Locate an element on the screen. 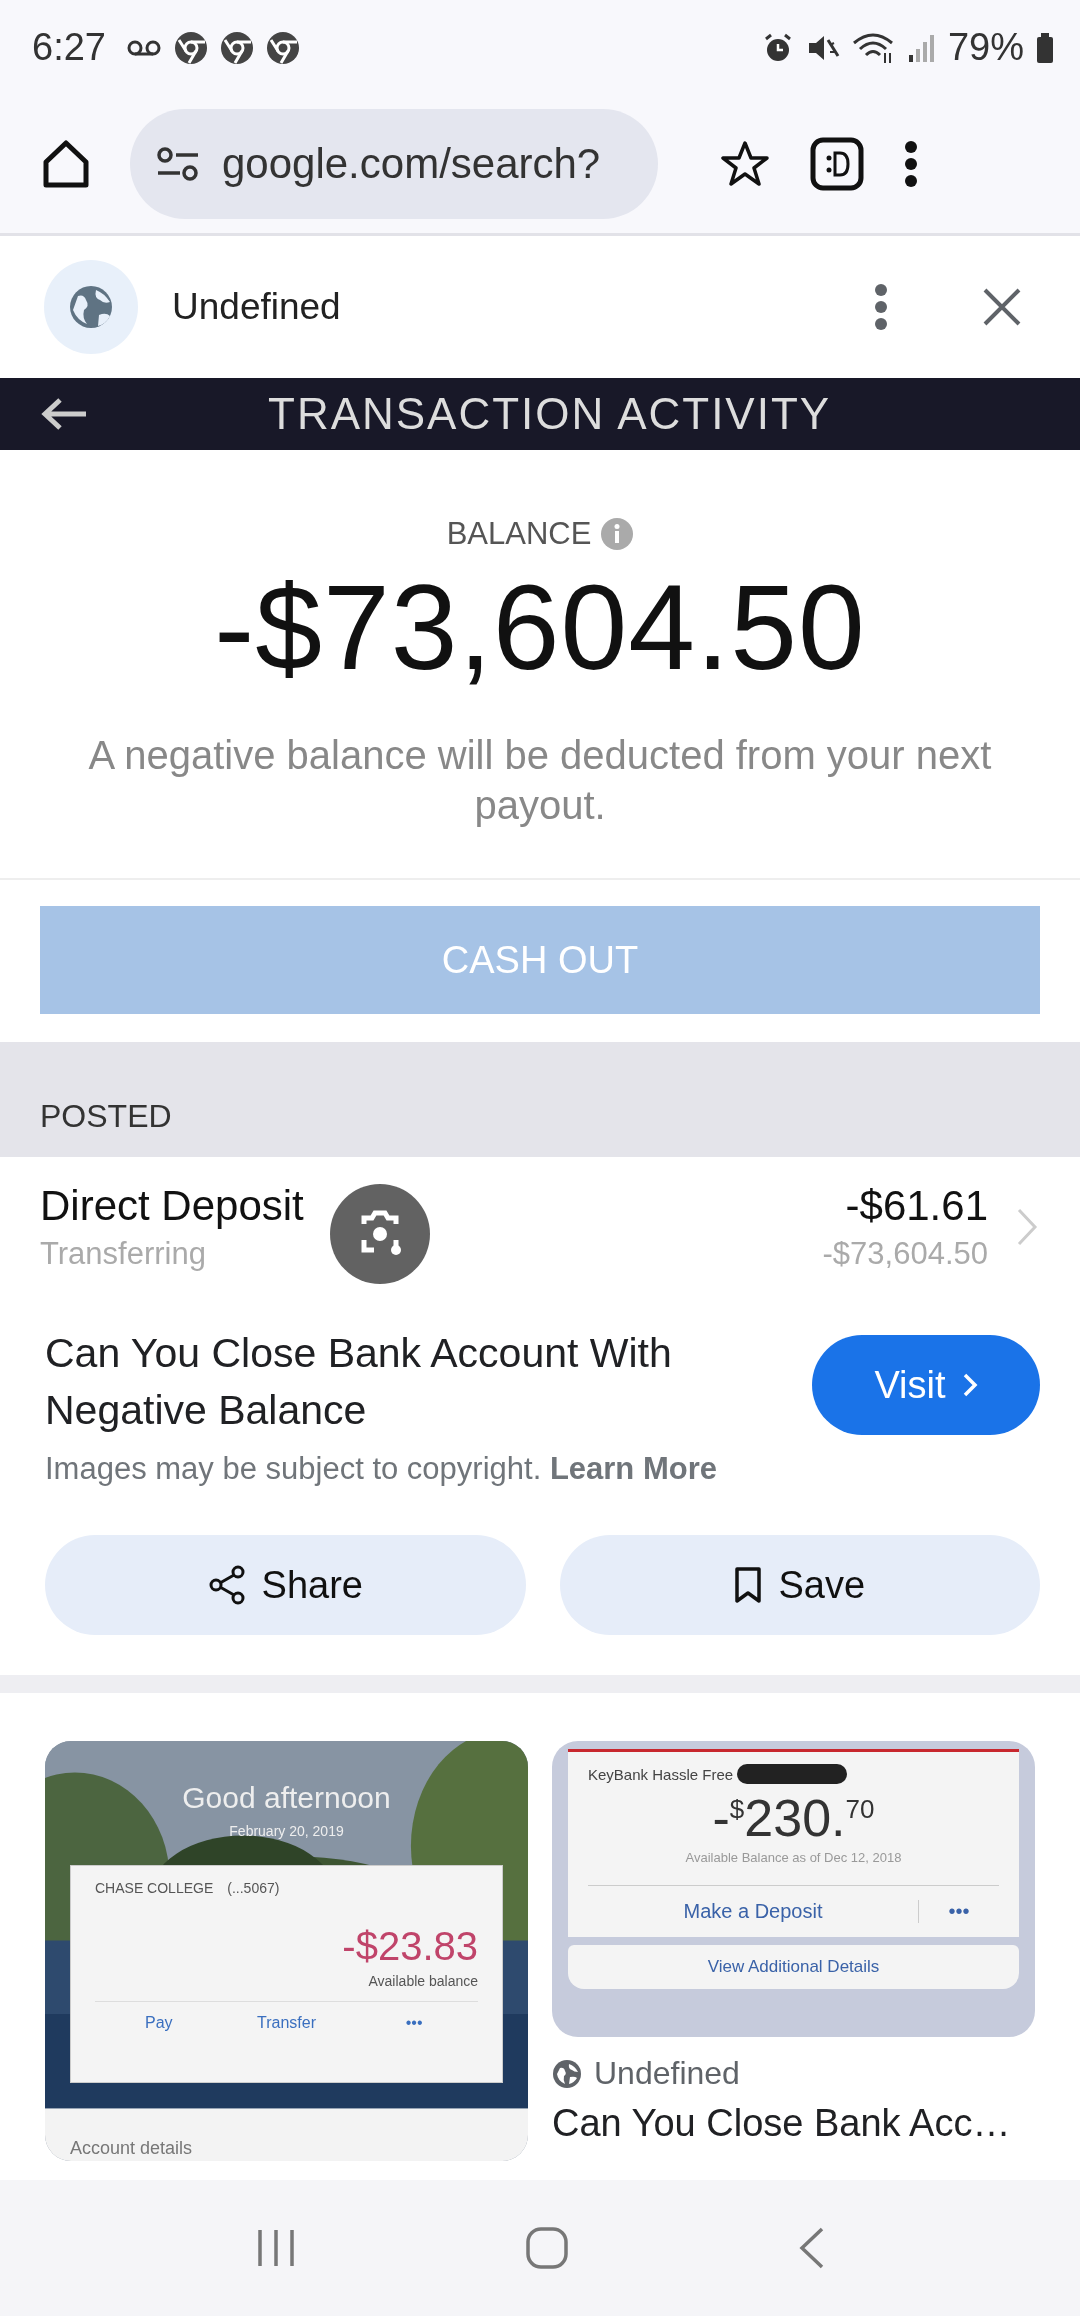 This screenshot has width=1080, height=2316. account-balance: -$23.83 is located at coordinates (410, 1946).